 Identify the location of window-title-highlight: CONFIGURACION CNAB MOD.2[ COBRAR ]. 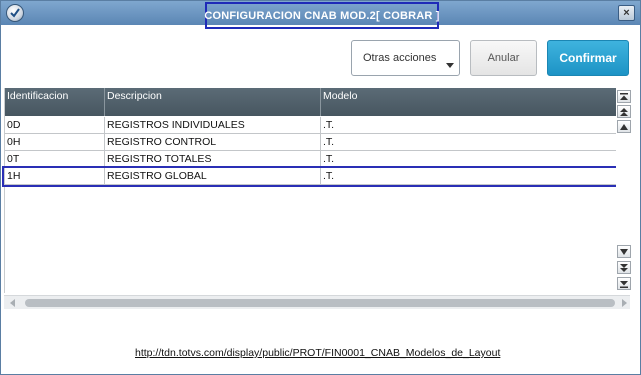
(322, 15).